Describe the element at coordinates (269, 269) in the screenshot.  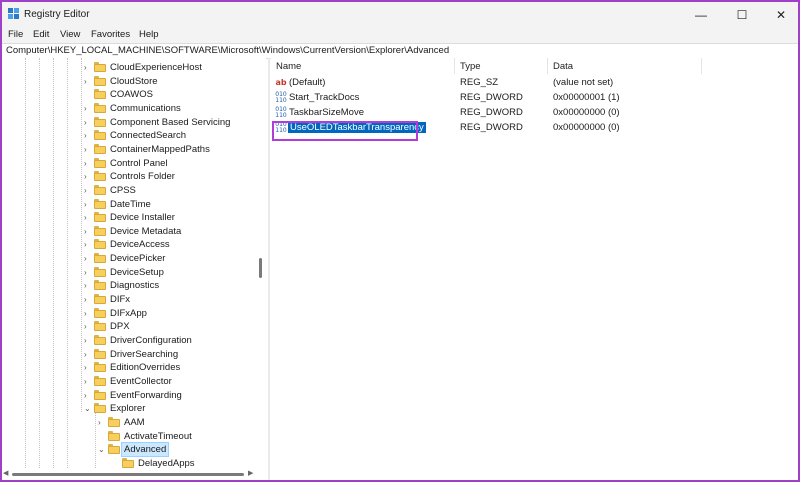
I see `pane-splitter` at that location.